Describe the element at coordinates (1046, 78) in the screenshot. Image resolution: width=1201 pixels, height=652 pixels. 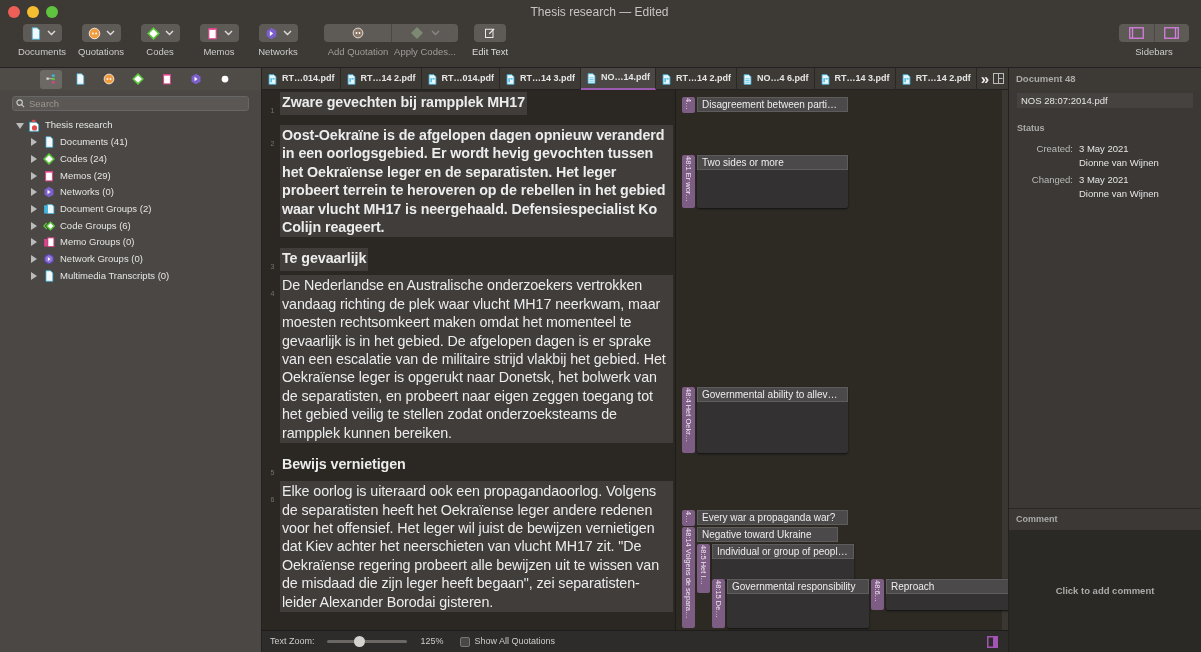
I see `inspector-title: Document 48` at that location.